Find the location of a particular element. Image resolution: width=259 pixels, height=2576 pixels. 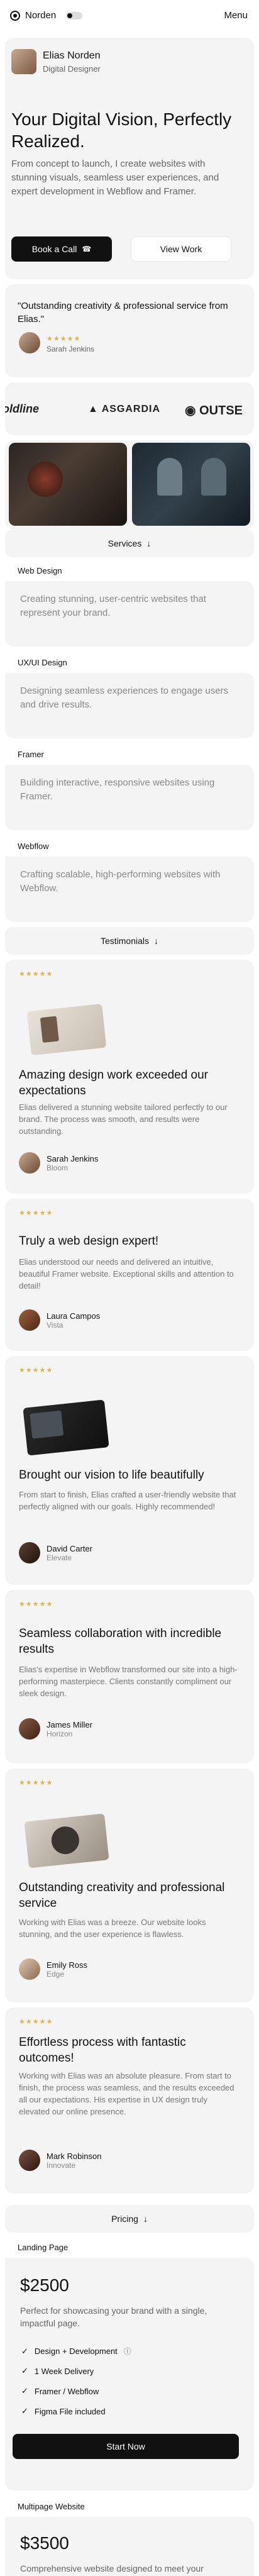

testimonial-author: James Miller Horizon is located at coordinates (55, 1729).